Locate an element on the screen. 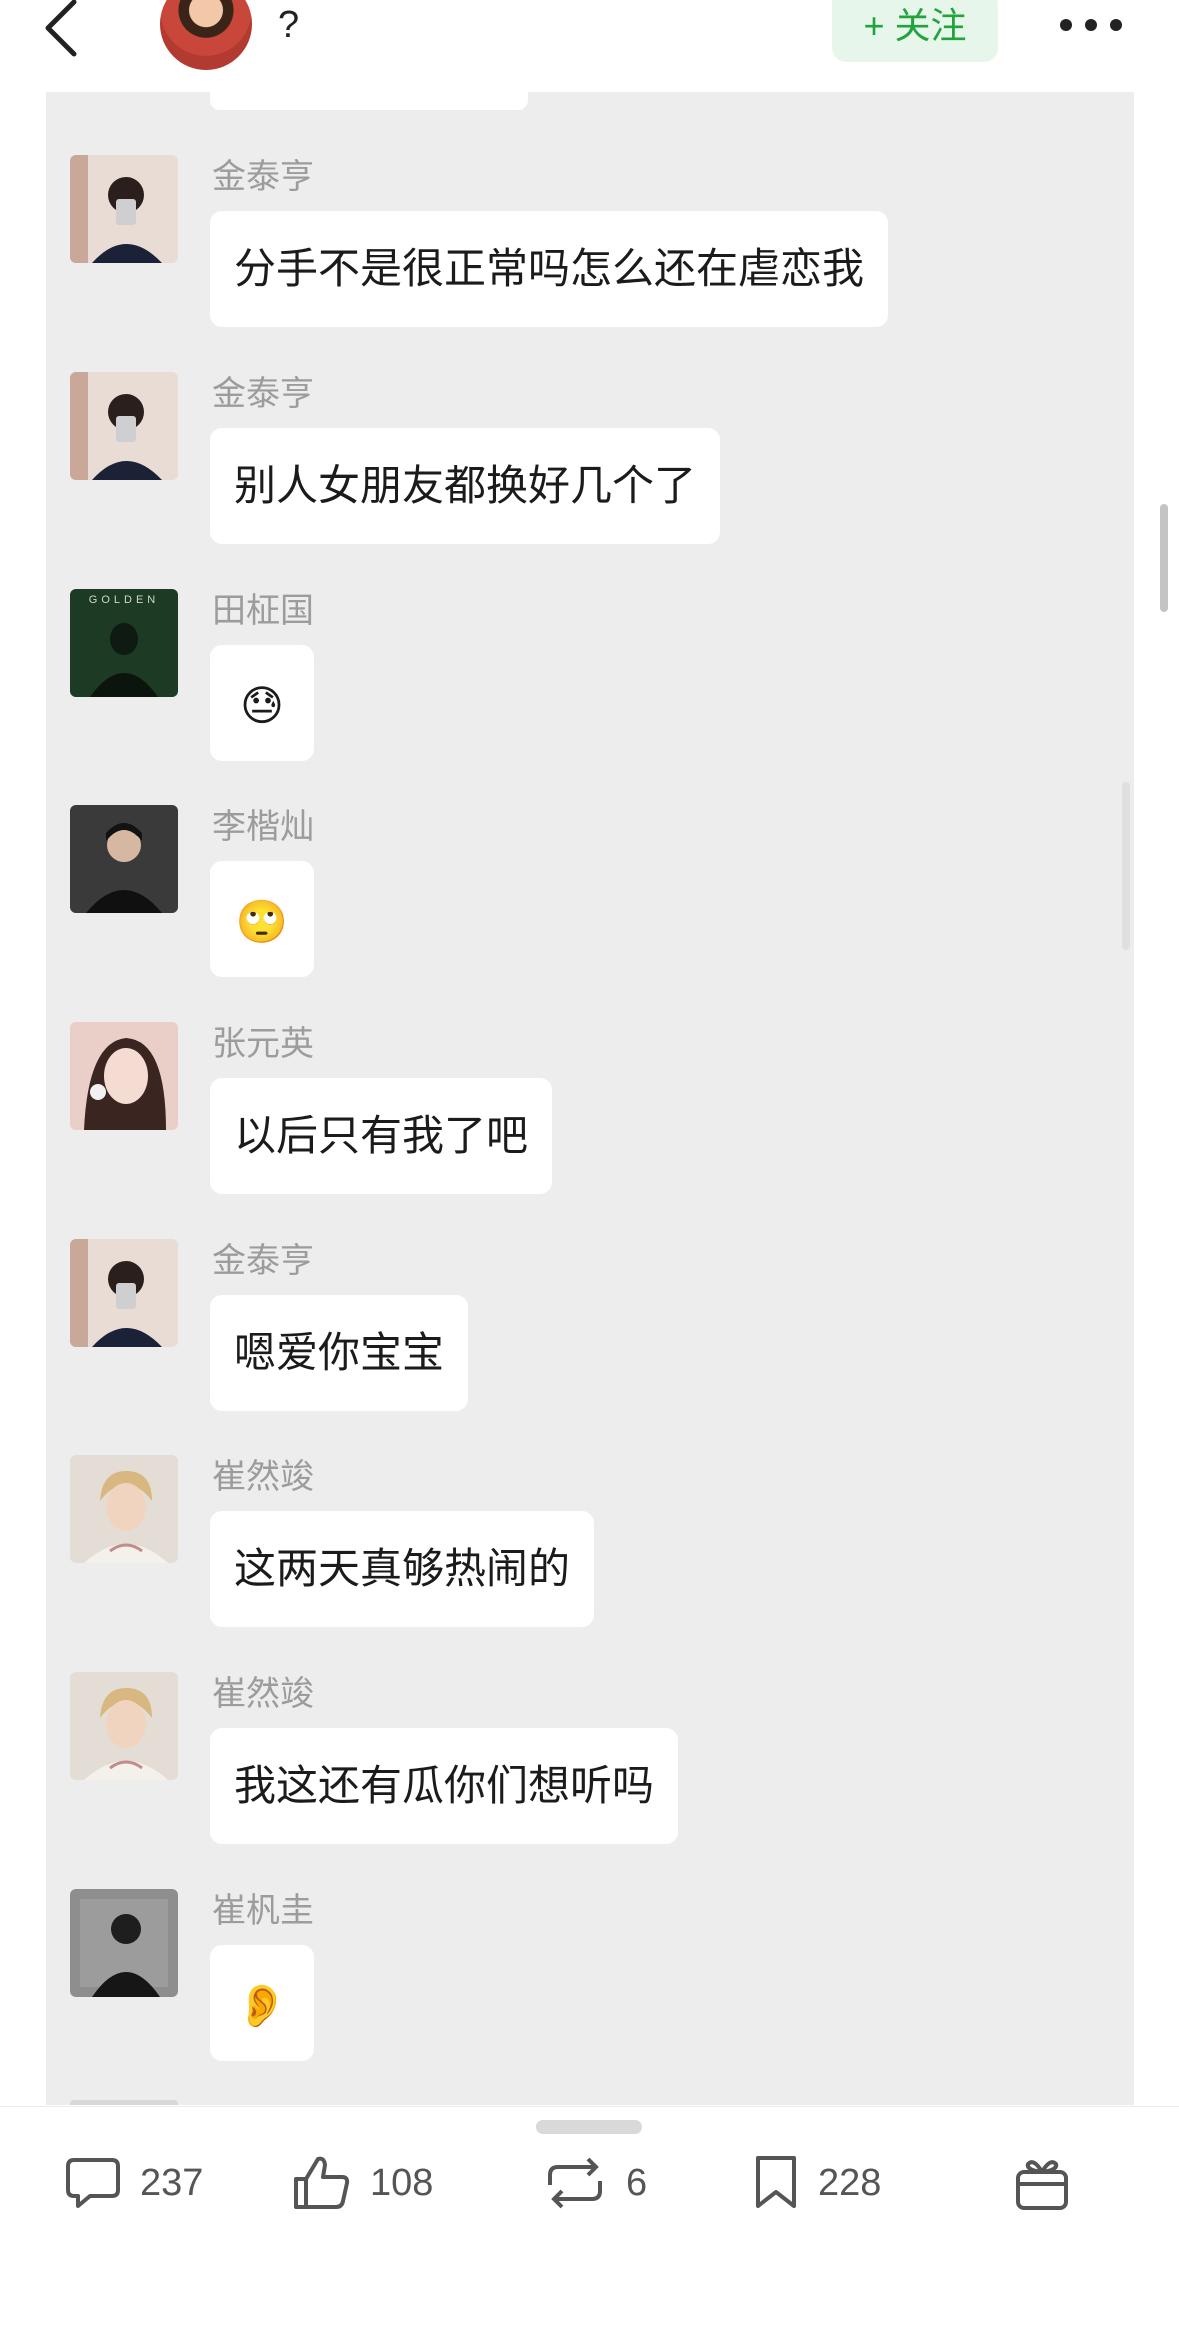 This screenshot has height=2338, width=1179. chat-message: 崔杋圭 👂 is located at coordinates (590, 1989).